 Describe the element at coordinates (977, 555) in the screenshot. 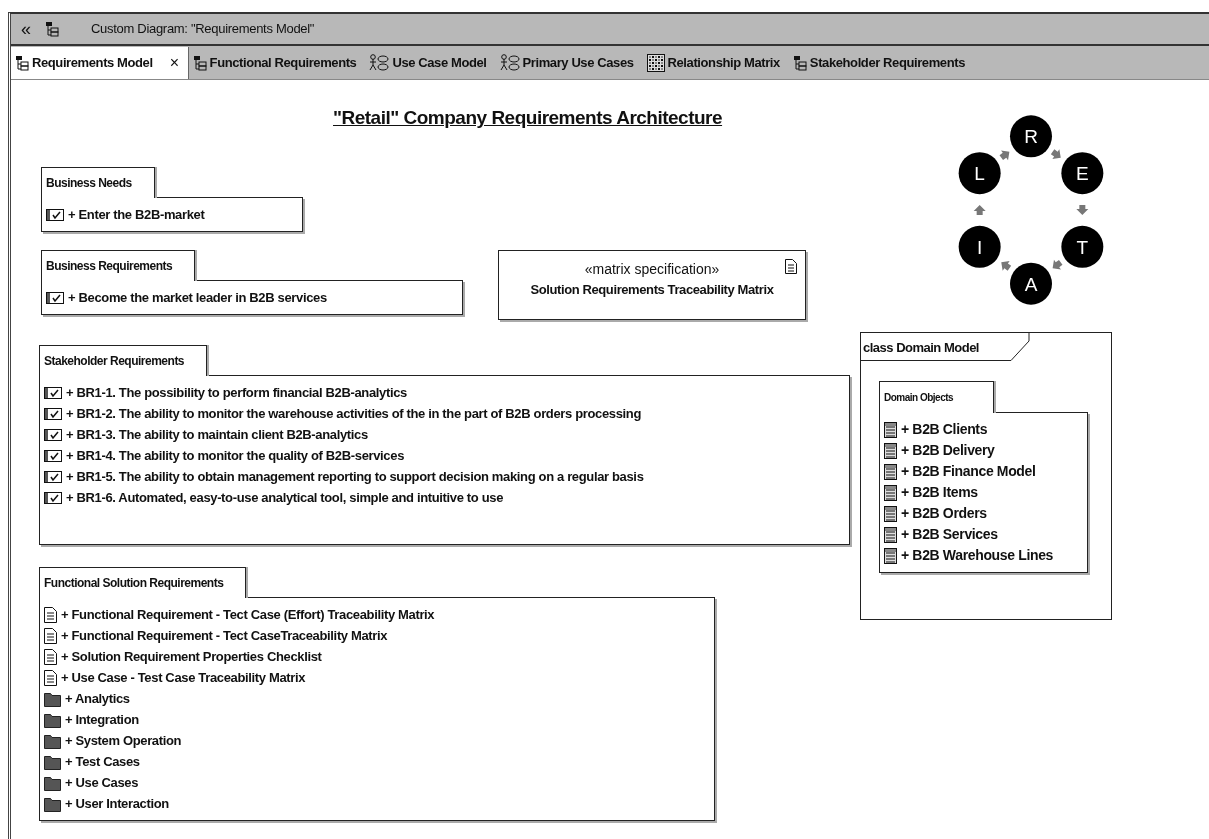

I see `package-item: + B2B Warehouse Lines` at that location.